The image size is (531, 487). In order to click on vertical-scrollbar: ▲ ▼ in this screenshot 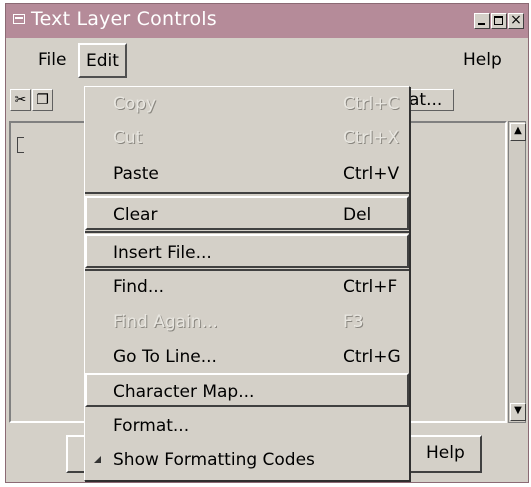, I will do `click(517, 272)`.